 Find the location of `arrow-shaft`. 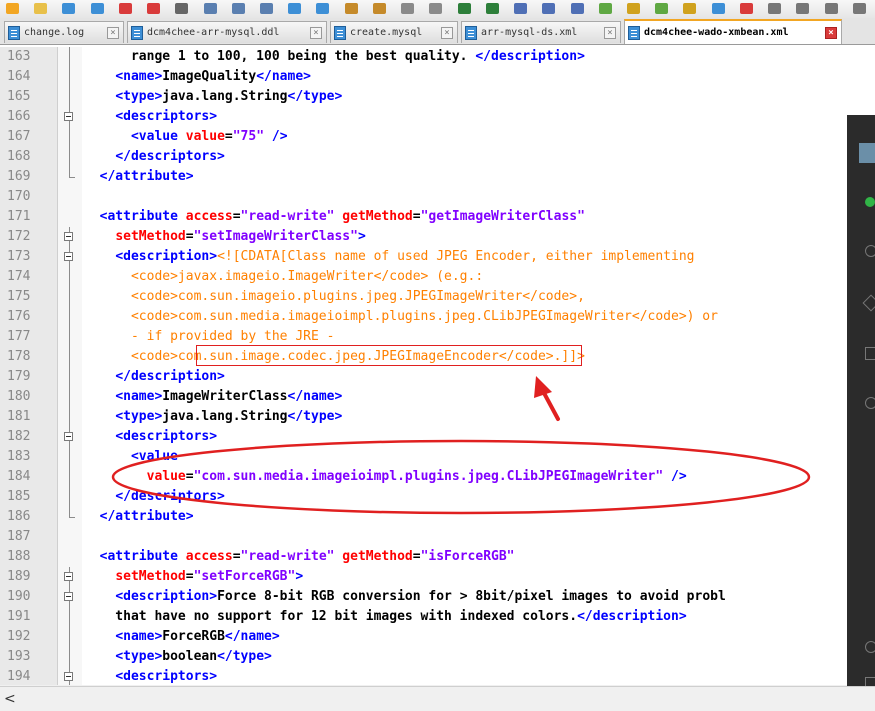

arrow-shaft is located at coordinates (551, 406).